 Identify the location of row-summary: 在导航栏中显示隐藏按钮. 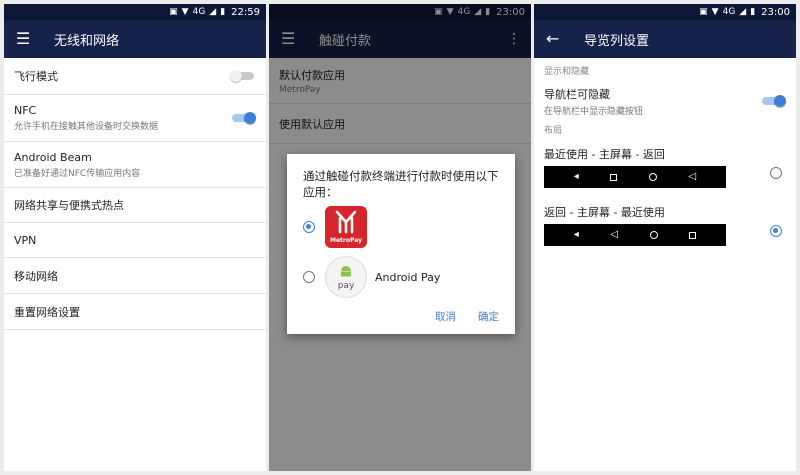
(594, 111).